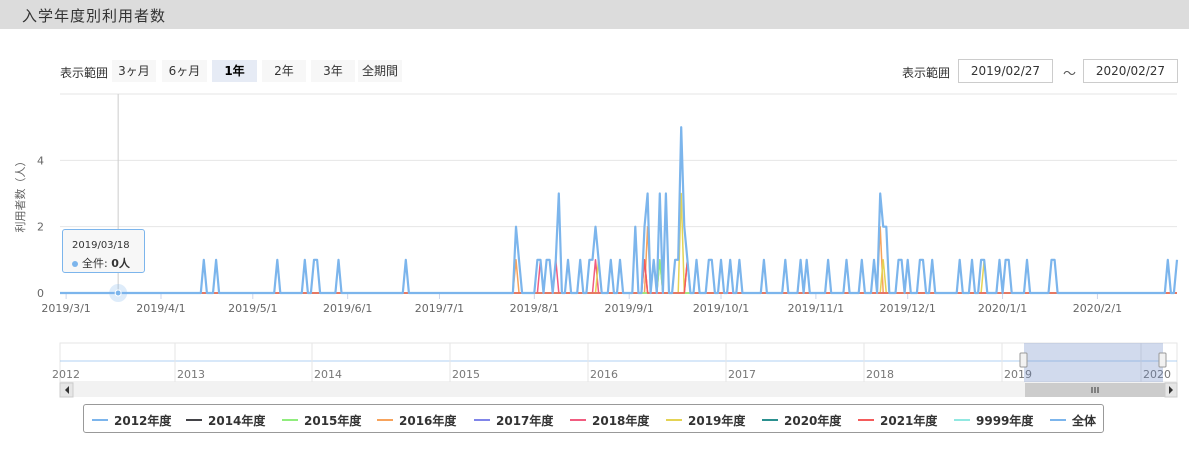 This screenshot has width=1193, height=457. Describe the element at coordinates (347, 308) in the screenshot. I see `x-tick-label: 2019/6/1` at that location.